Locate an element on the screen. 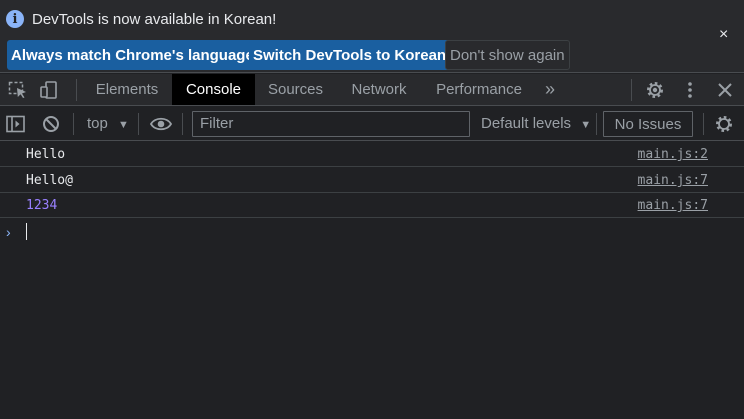  inspect-element-icon is located at coordinates (18, 90).